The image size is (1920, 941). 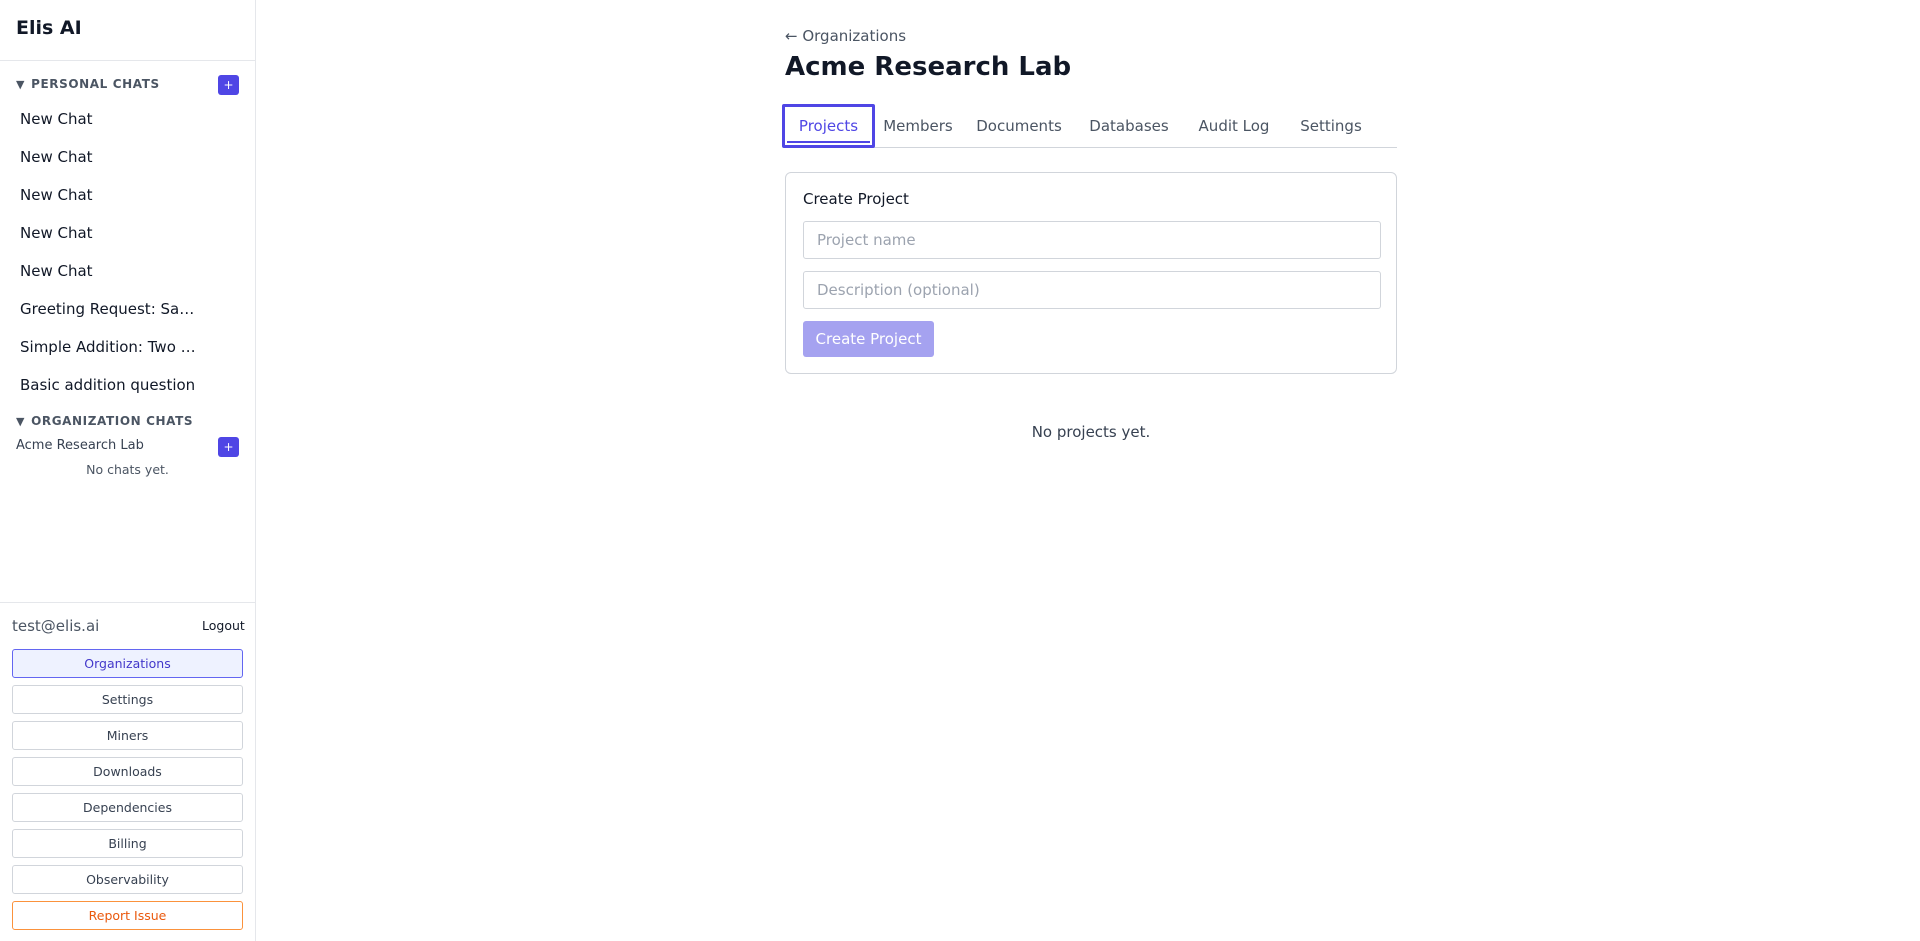 What do you see at coordinates (127, 771) in the screenshot?
I see `downloads-button: Downloads` at bounding box center [127, 771].